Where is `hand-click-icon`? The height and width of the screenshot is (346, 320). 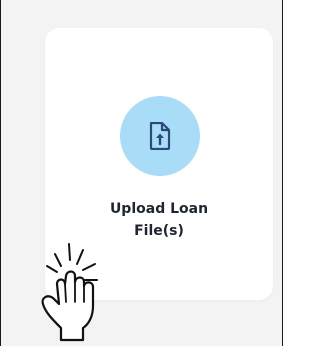
hand-click-icon is located at coordinates (69, 292).